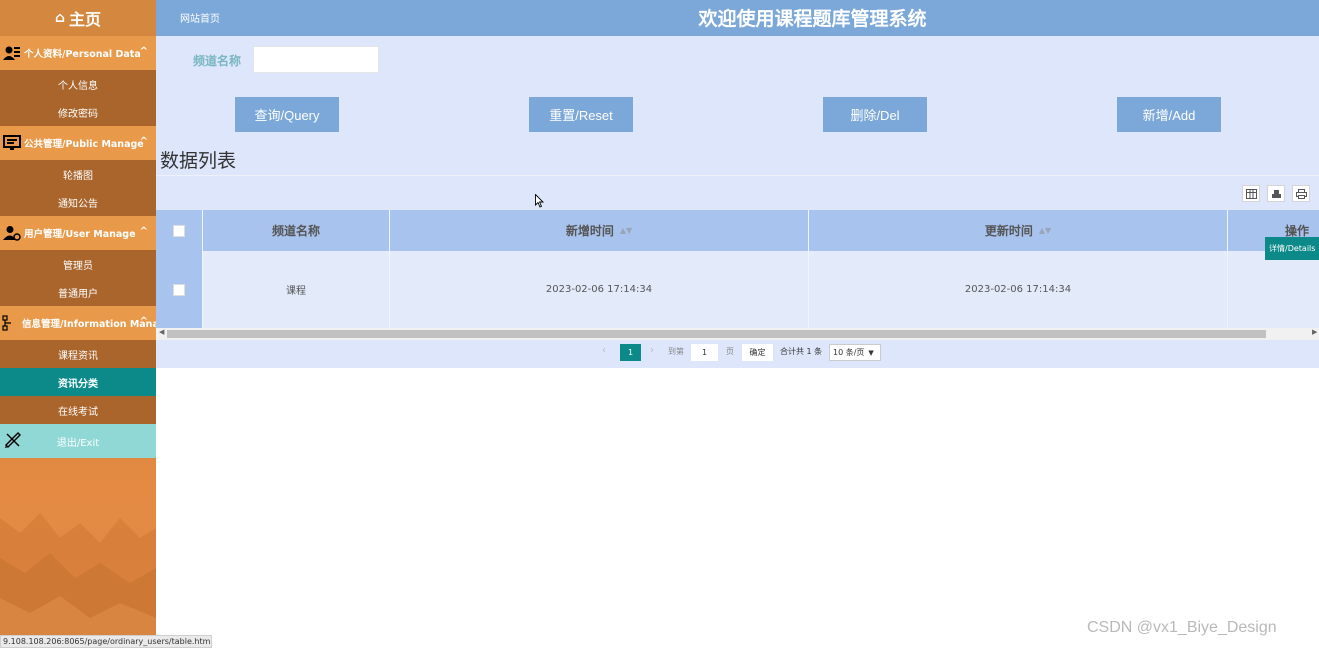 The image size is (1319, 648). I want to click on sidebar-item-change-password: 修改密码, so click(78, 112).